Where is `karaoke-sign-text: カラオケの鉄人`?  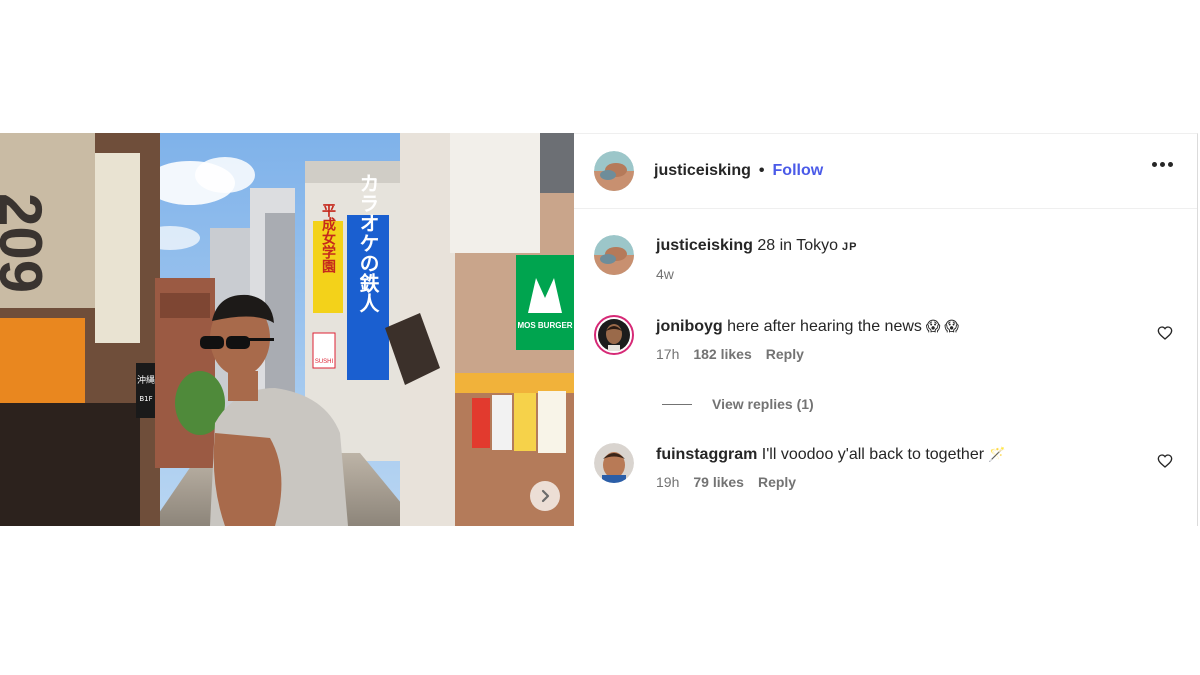 karaoke-sign-text: カラオケの鉄人 is located at coordinates (368, 243).